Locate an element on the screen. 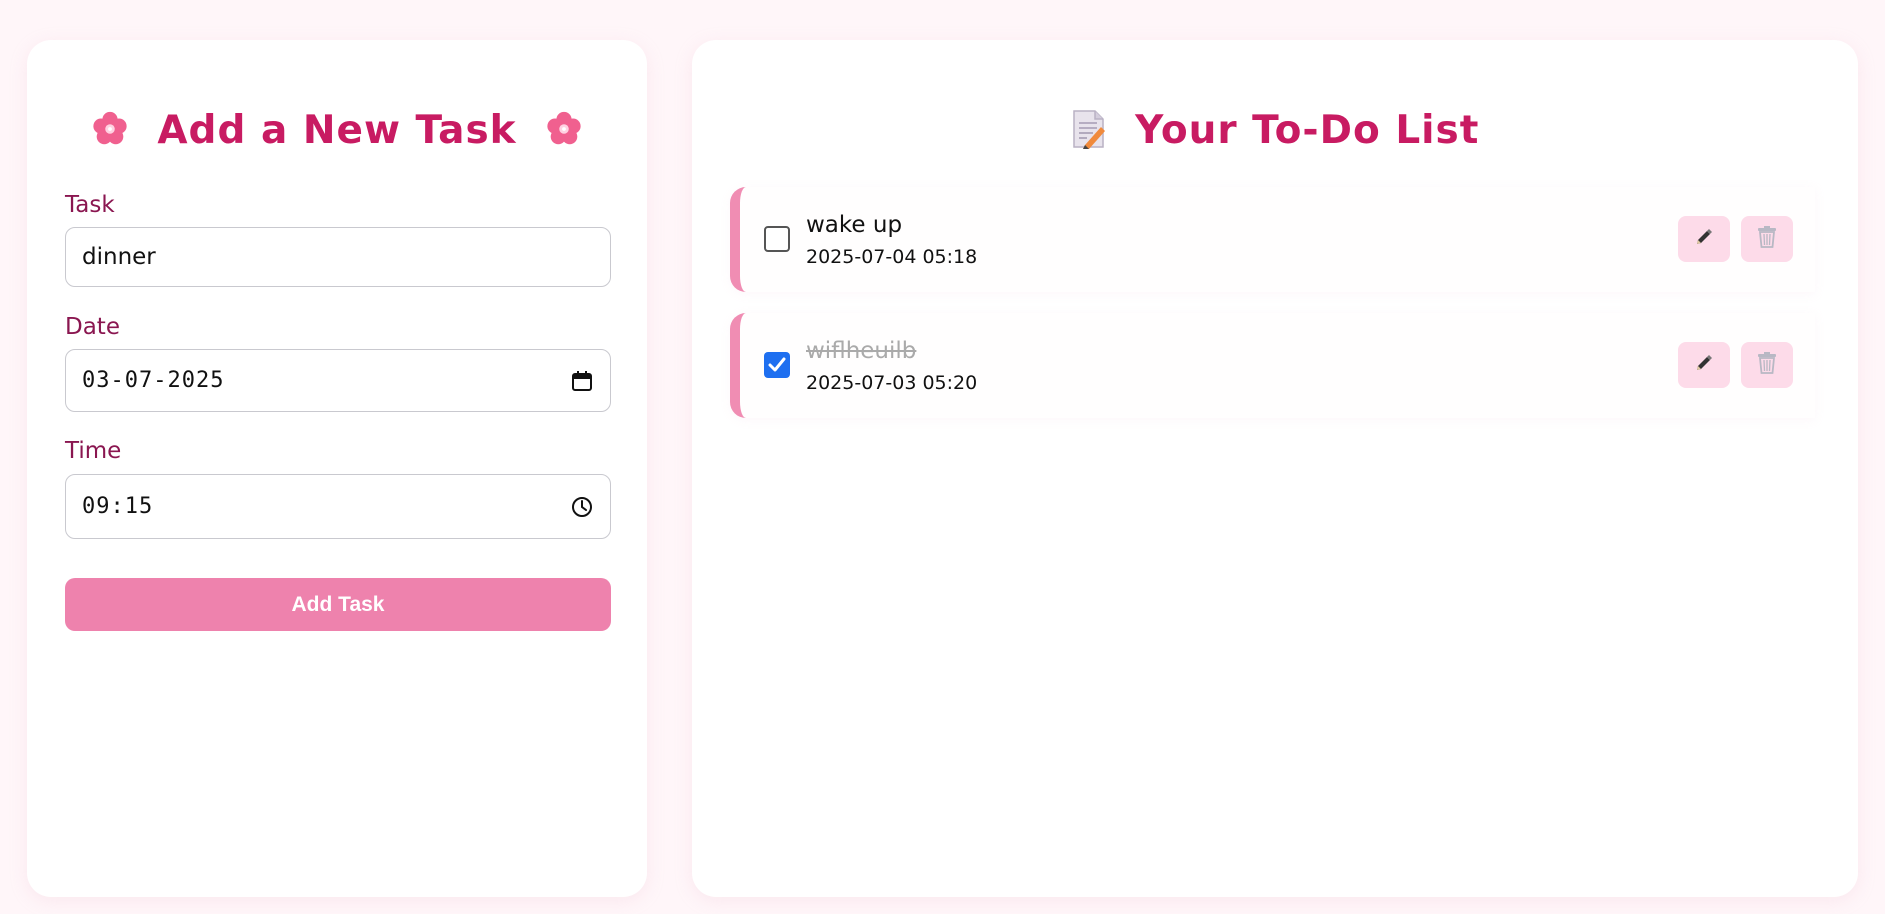 The image size is (1885, 914). time-input: 09:15 is located at coordinates (338, 506).